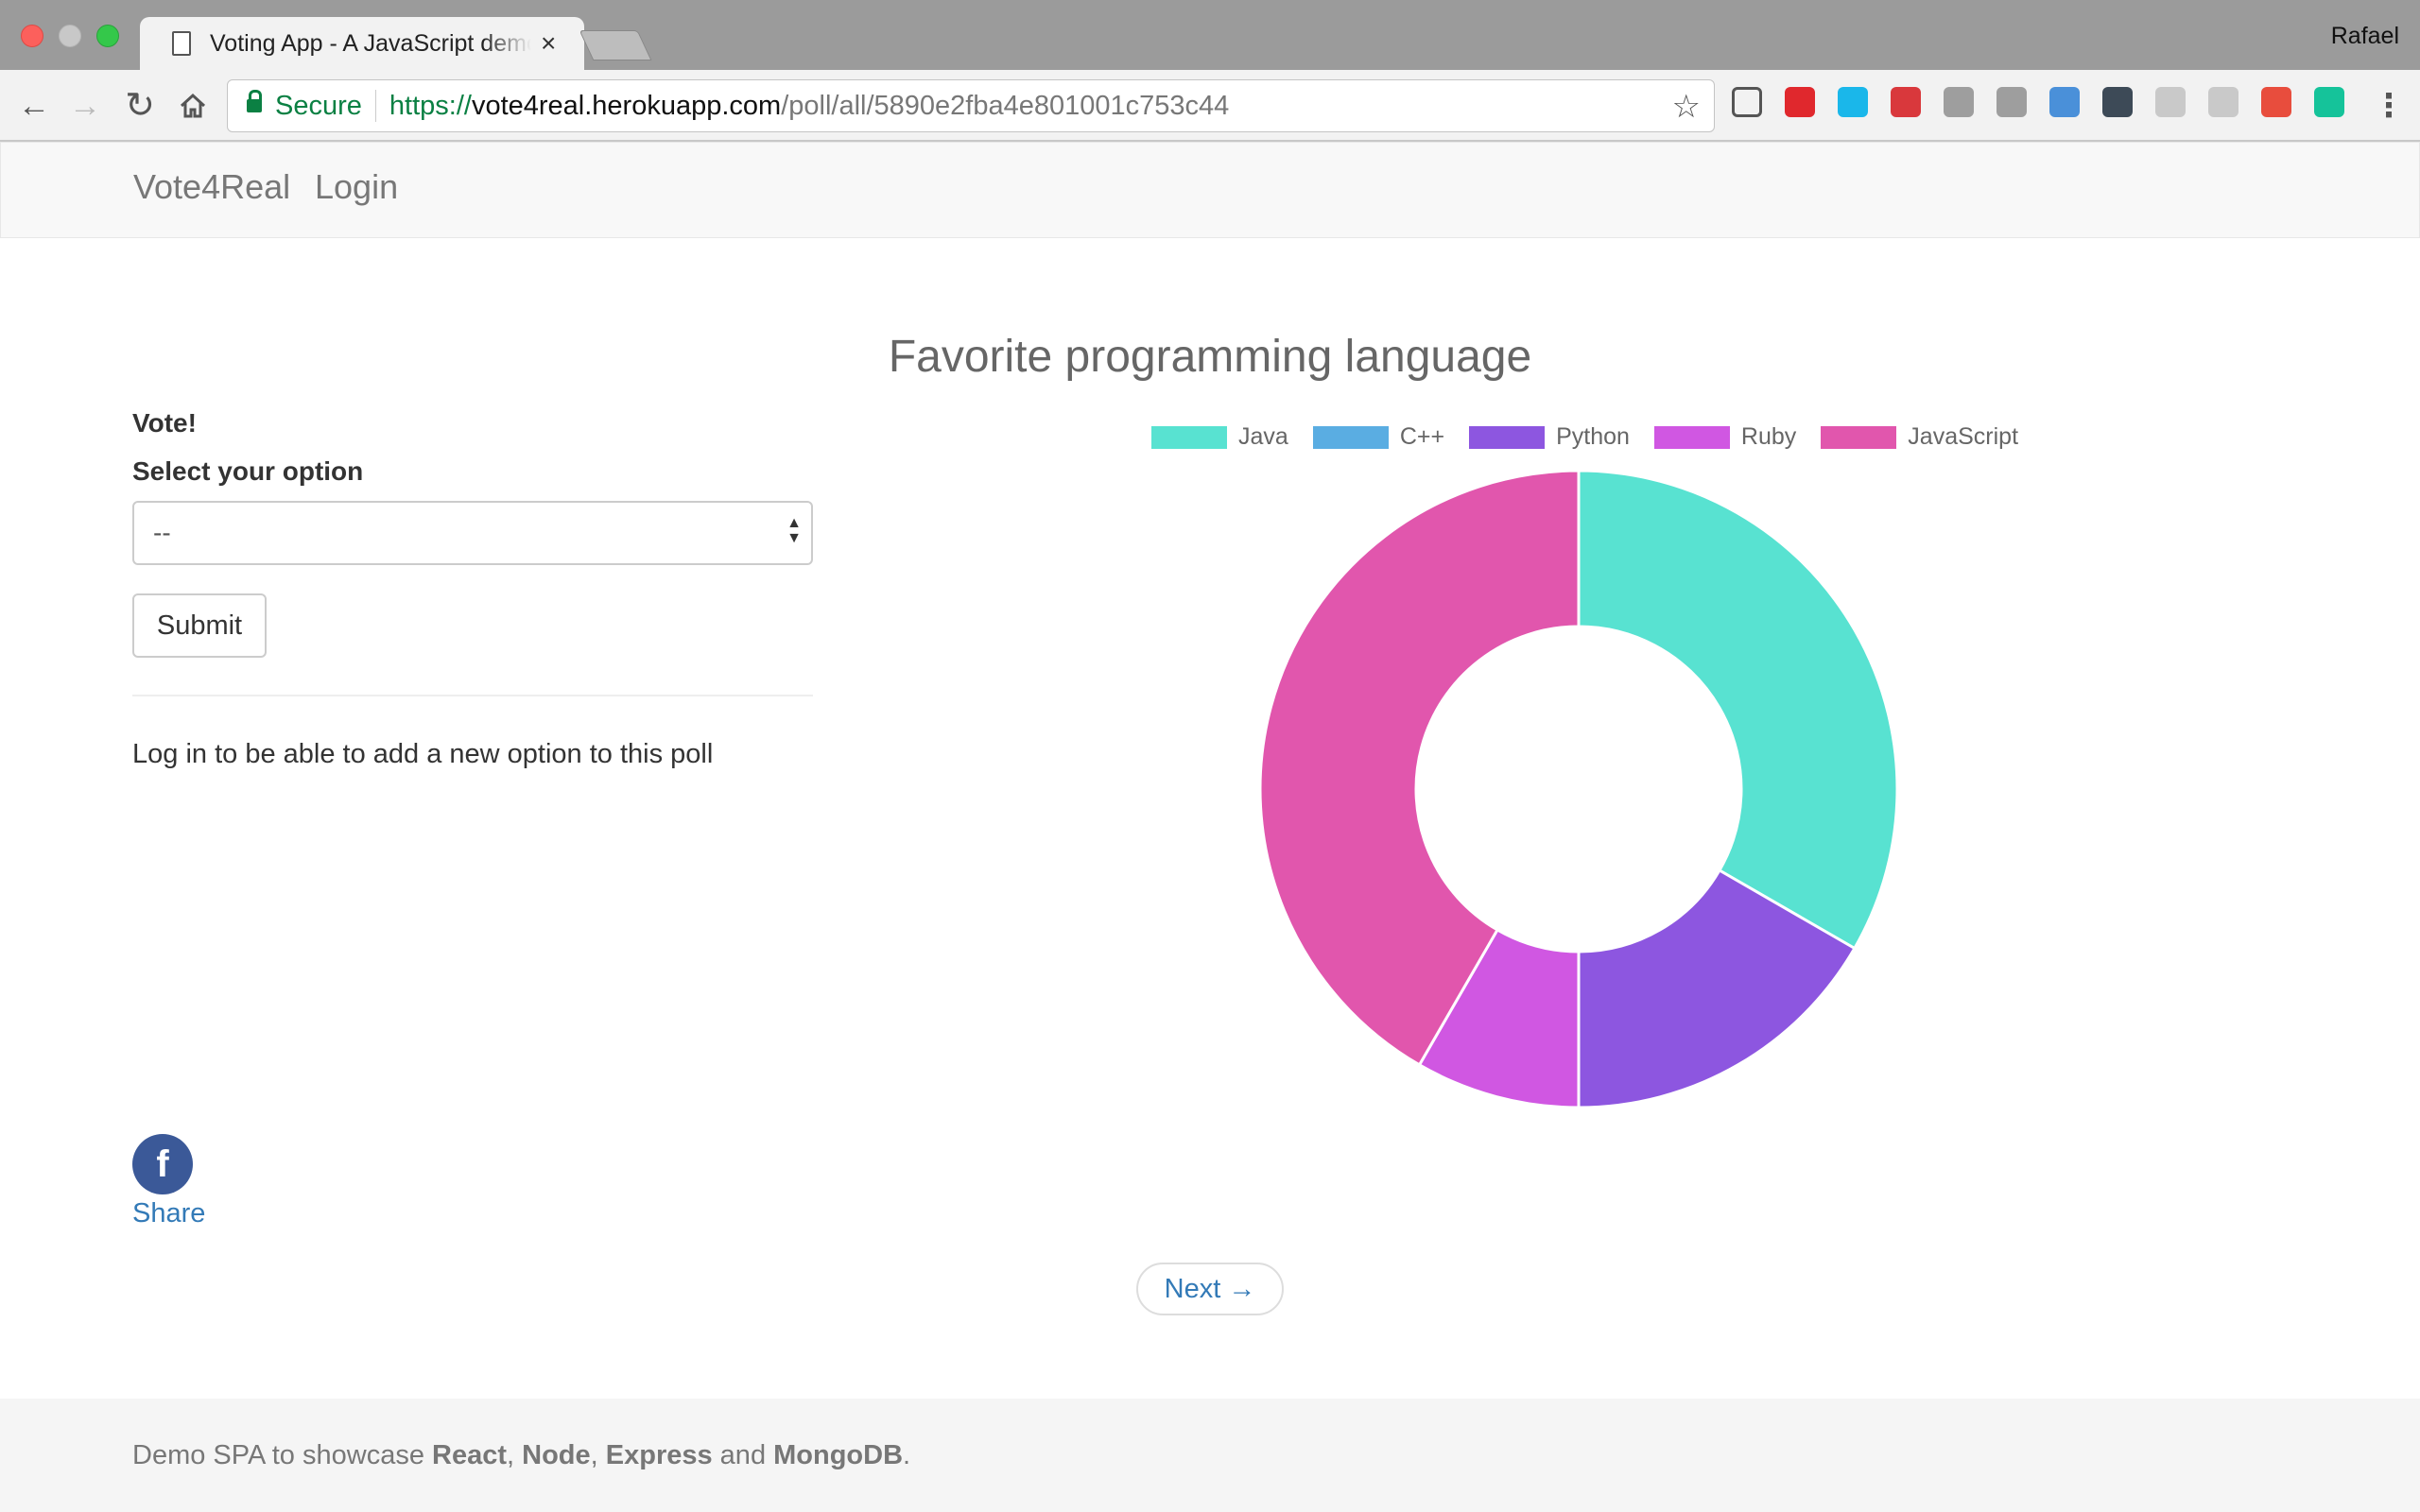  Describe the element at coordinates (1800, 102) in the screenshot. I see `opera-icon` at that location.